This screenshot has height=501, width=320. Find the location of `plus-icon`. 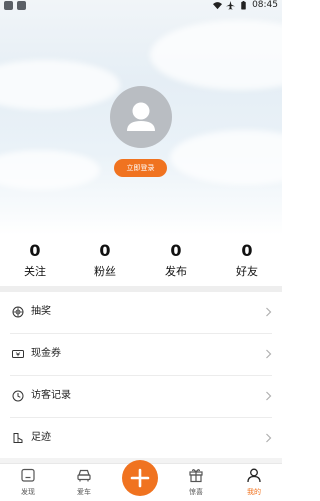

plus-icon is located at coordinates (140, 478).